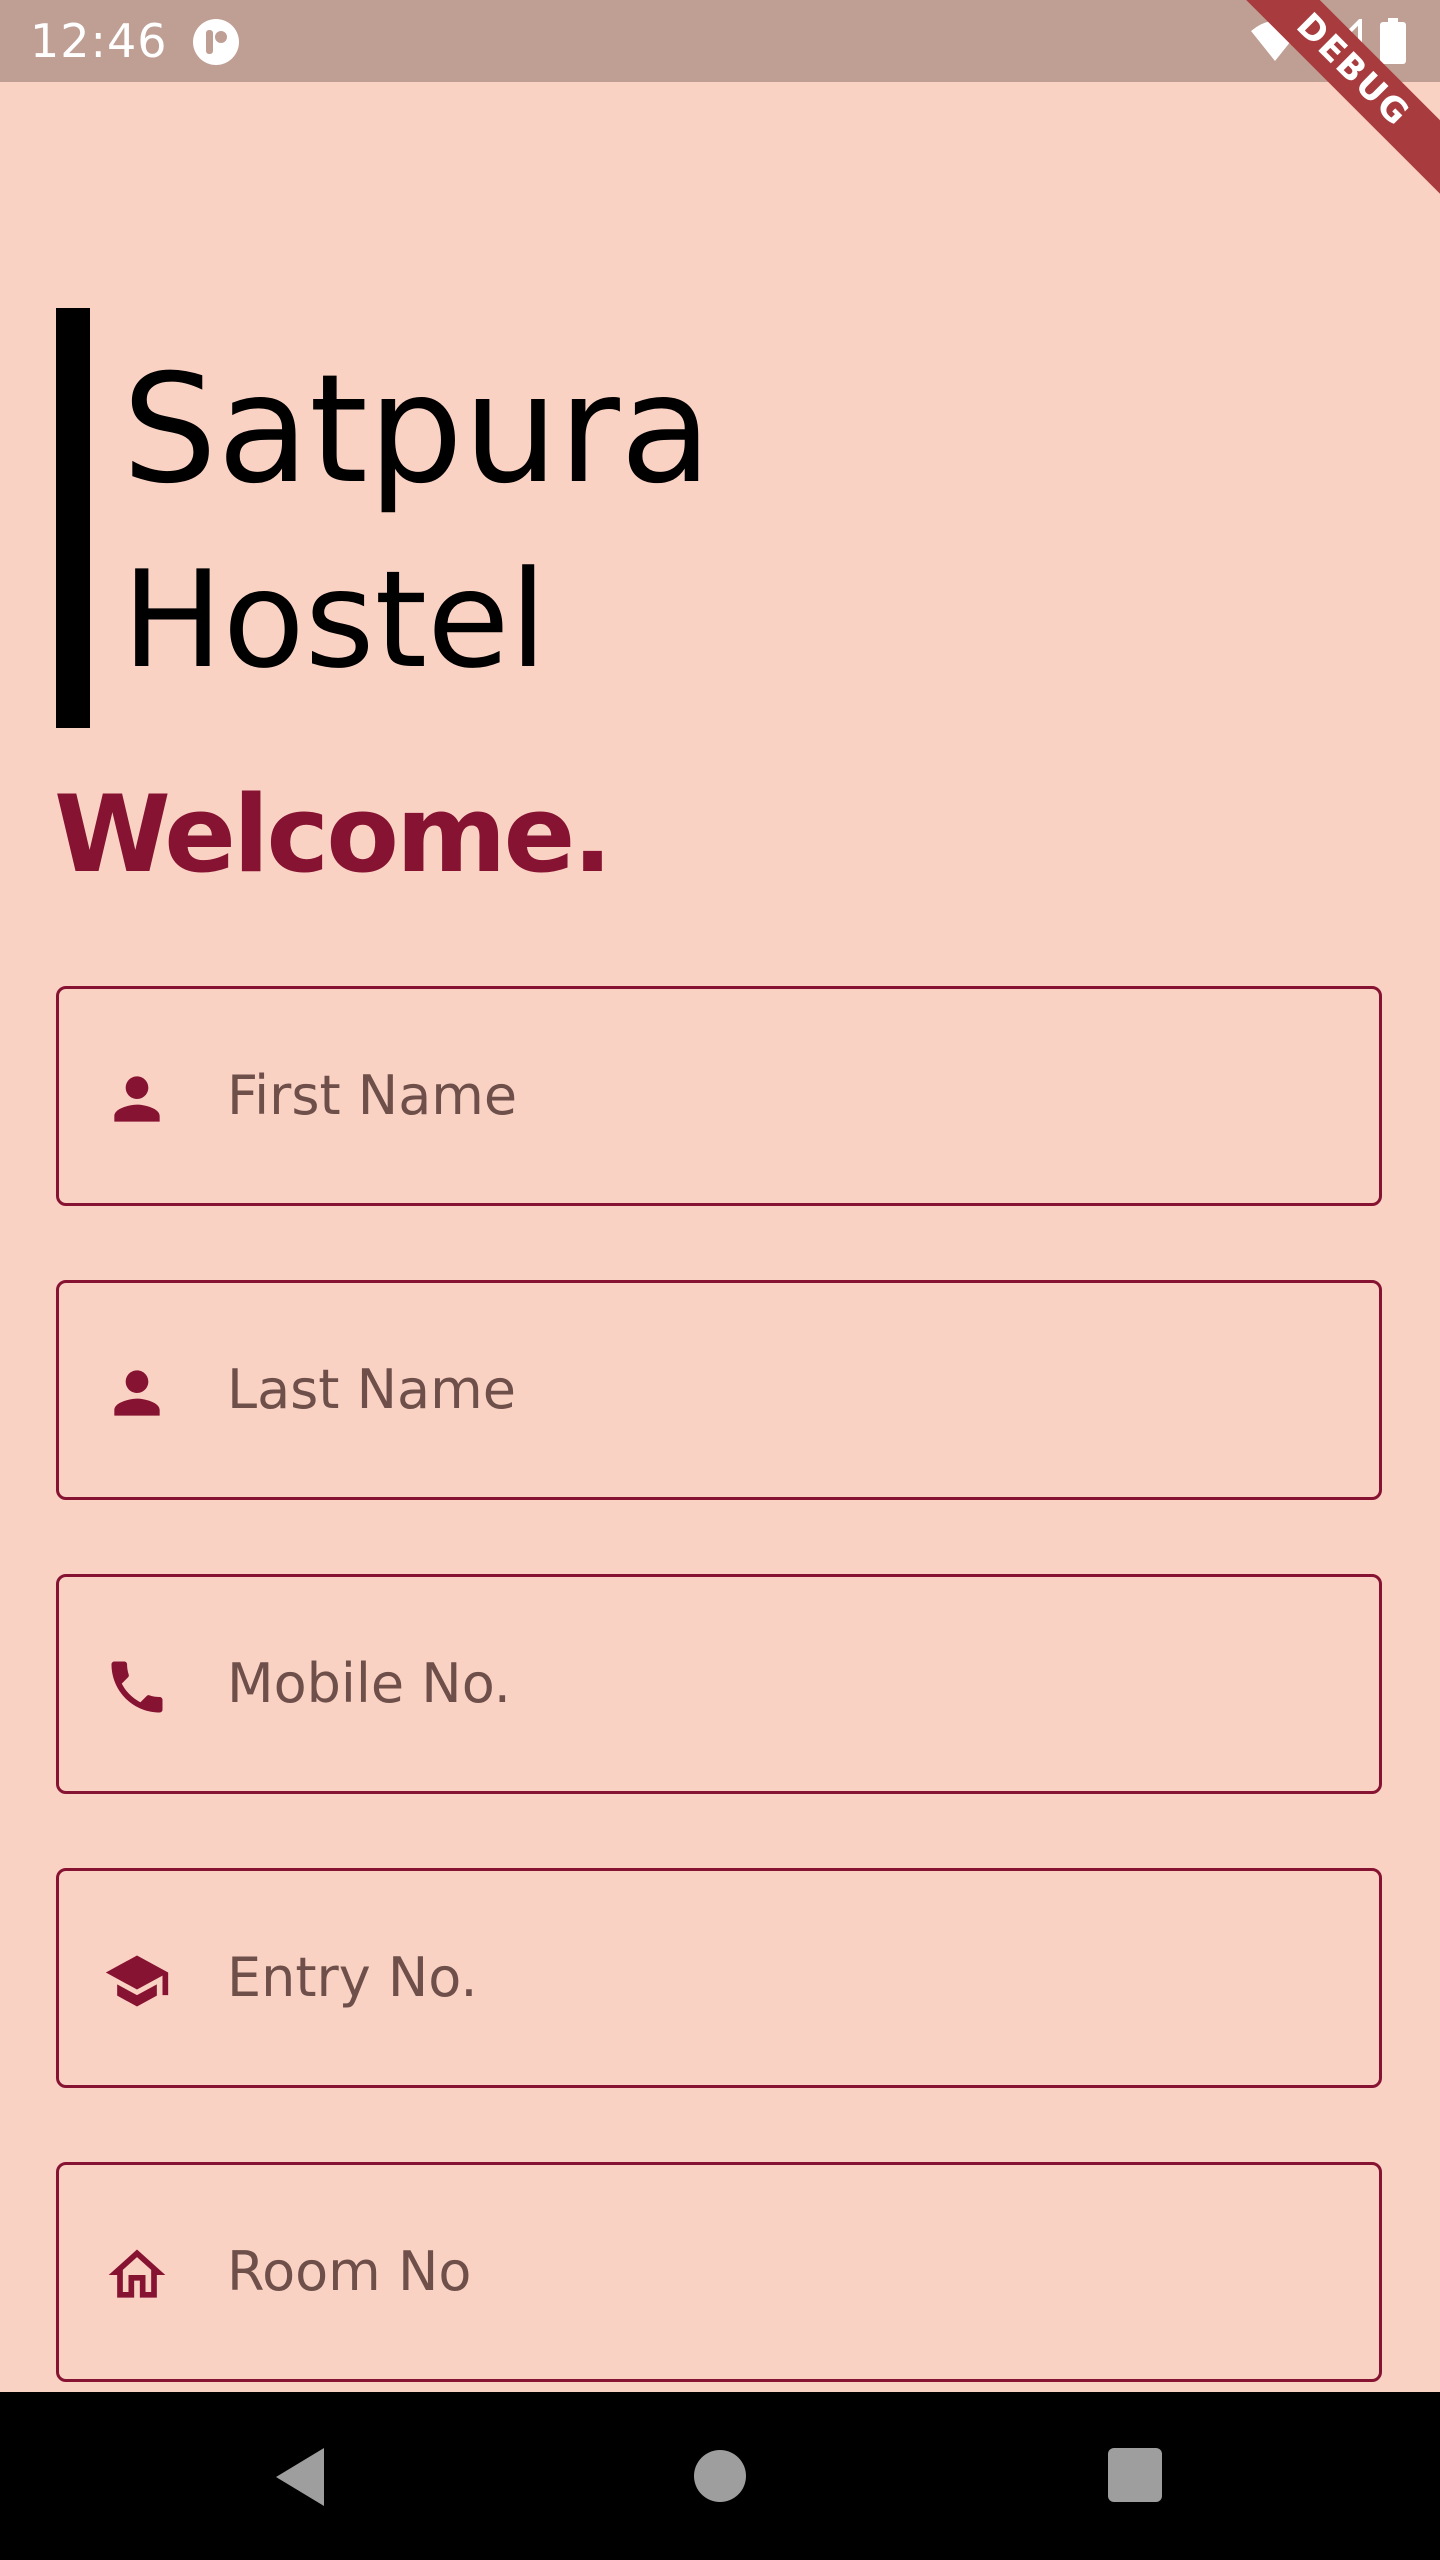 The image size is (1440, 2560). I want to click on graduation-cap-icon, so click(137, 1981).